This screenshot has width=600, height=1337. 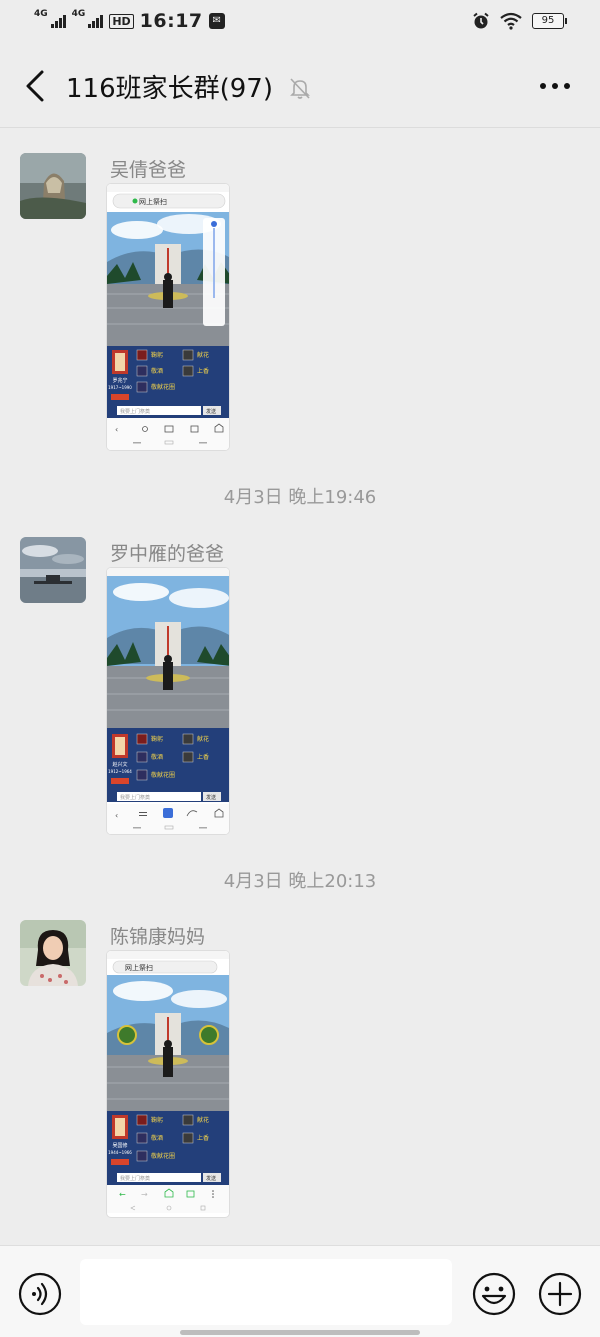 What do you see at coordinates (216, 21) in the screenshot?
I see `message-notification-icon: ✉` at bounding box center [216, 21].